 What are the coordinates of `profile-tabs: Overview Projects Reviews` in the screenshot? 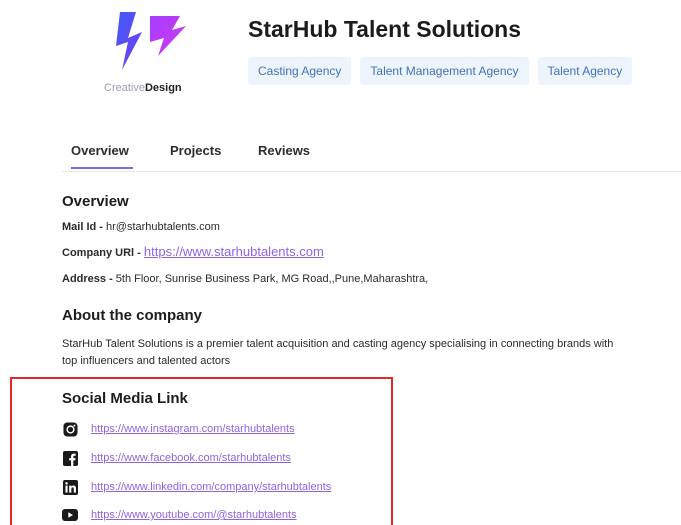 It's located at (371, 157).